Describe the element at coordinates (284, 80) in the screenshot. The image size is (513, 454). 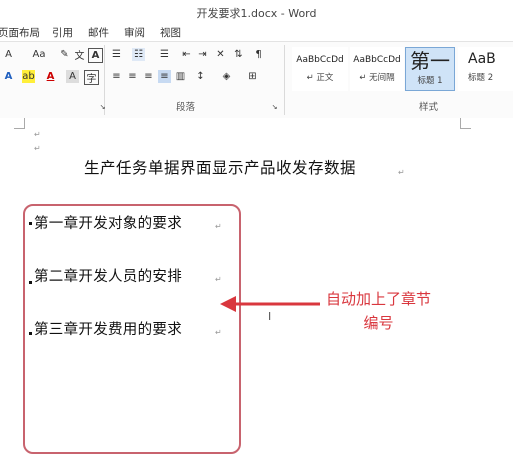
I see `group-separator` at that location.